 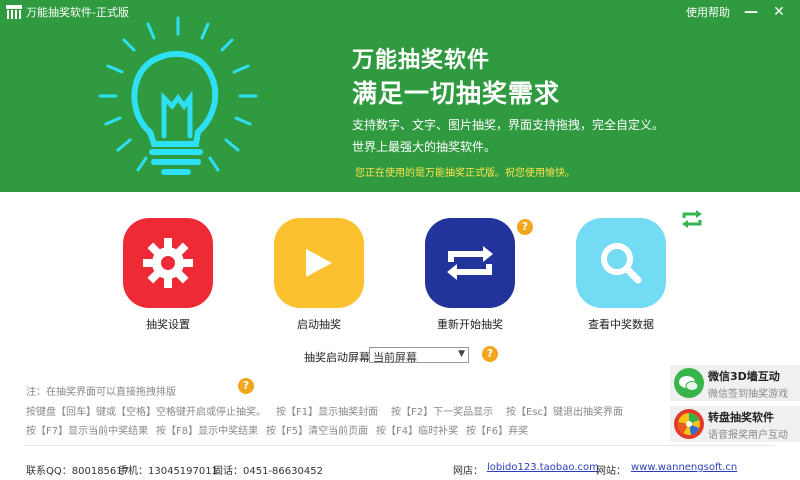 I want to click on contact-qq: 联系QQ：800185617, so click(x=78, y=471).